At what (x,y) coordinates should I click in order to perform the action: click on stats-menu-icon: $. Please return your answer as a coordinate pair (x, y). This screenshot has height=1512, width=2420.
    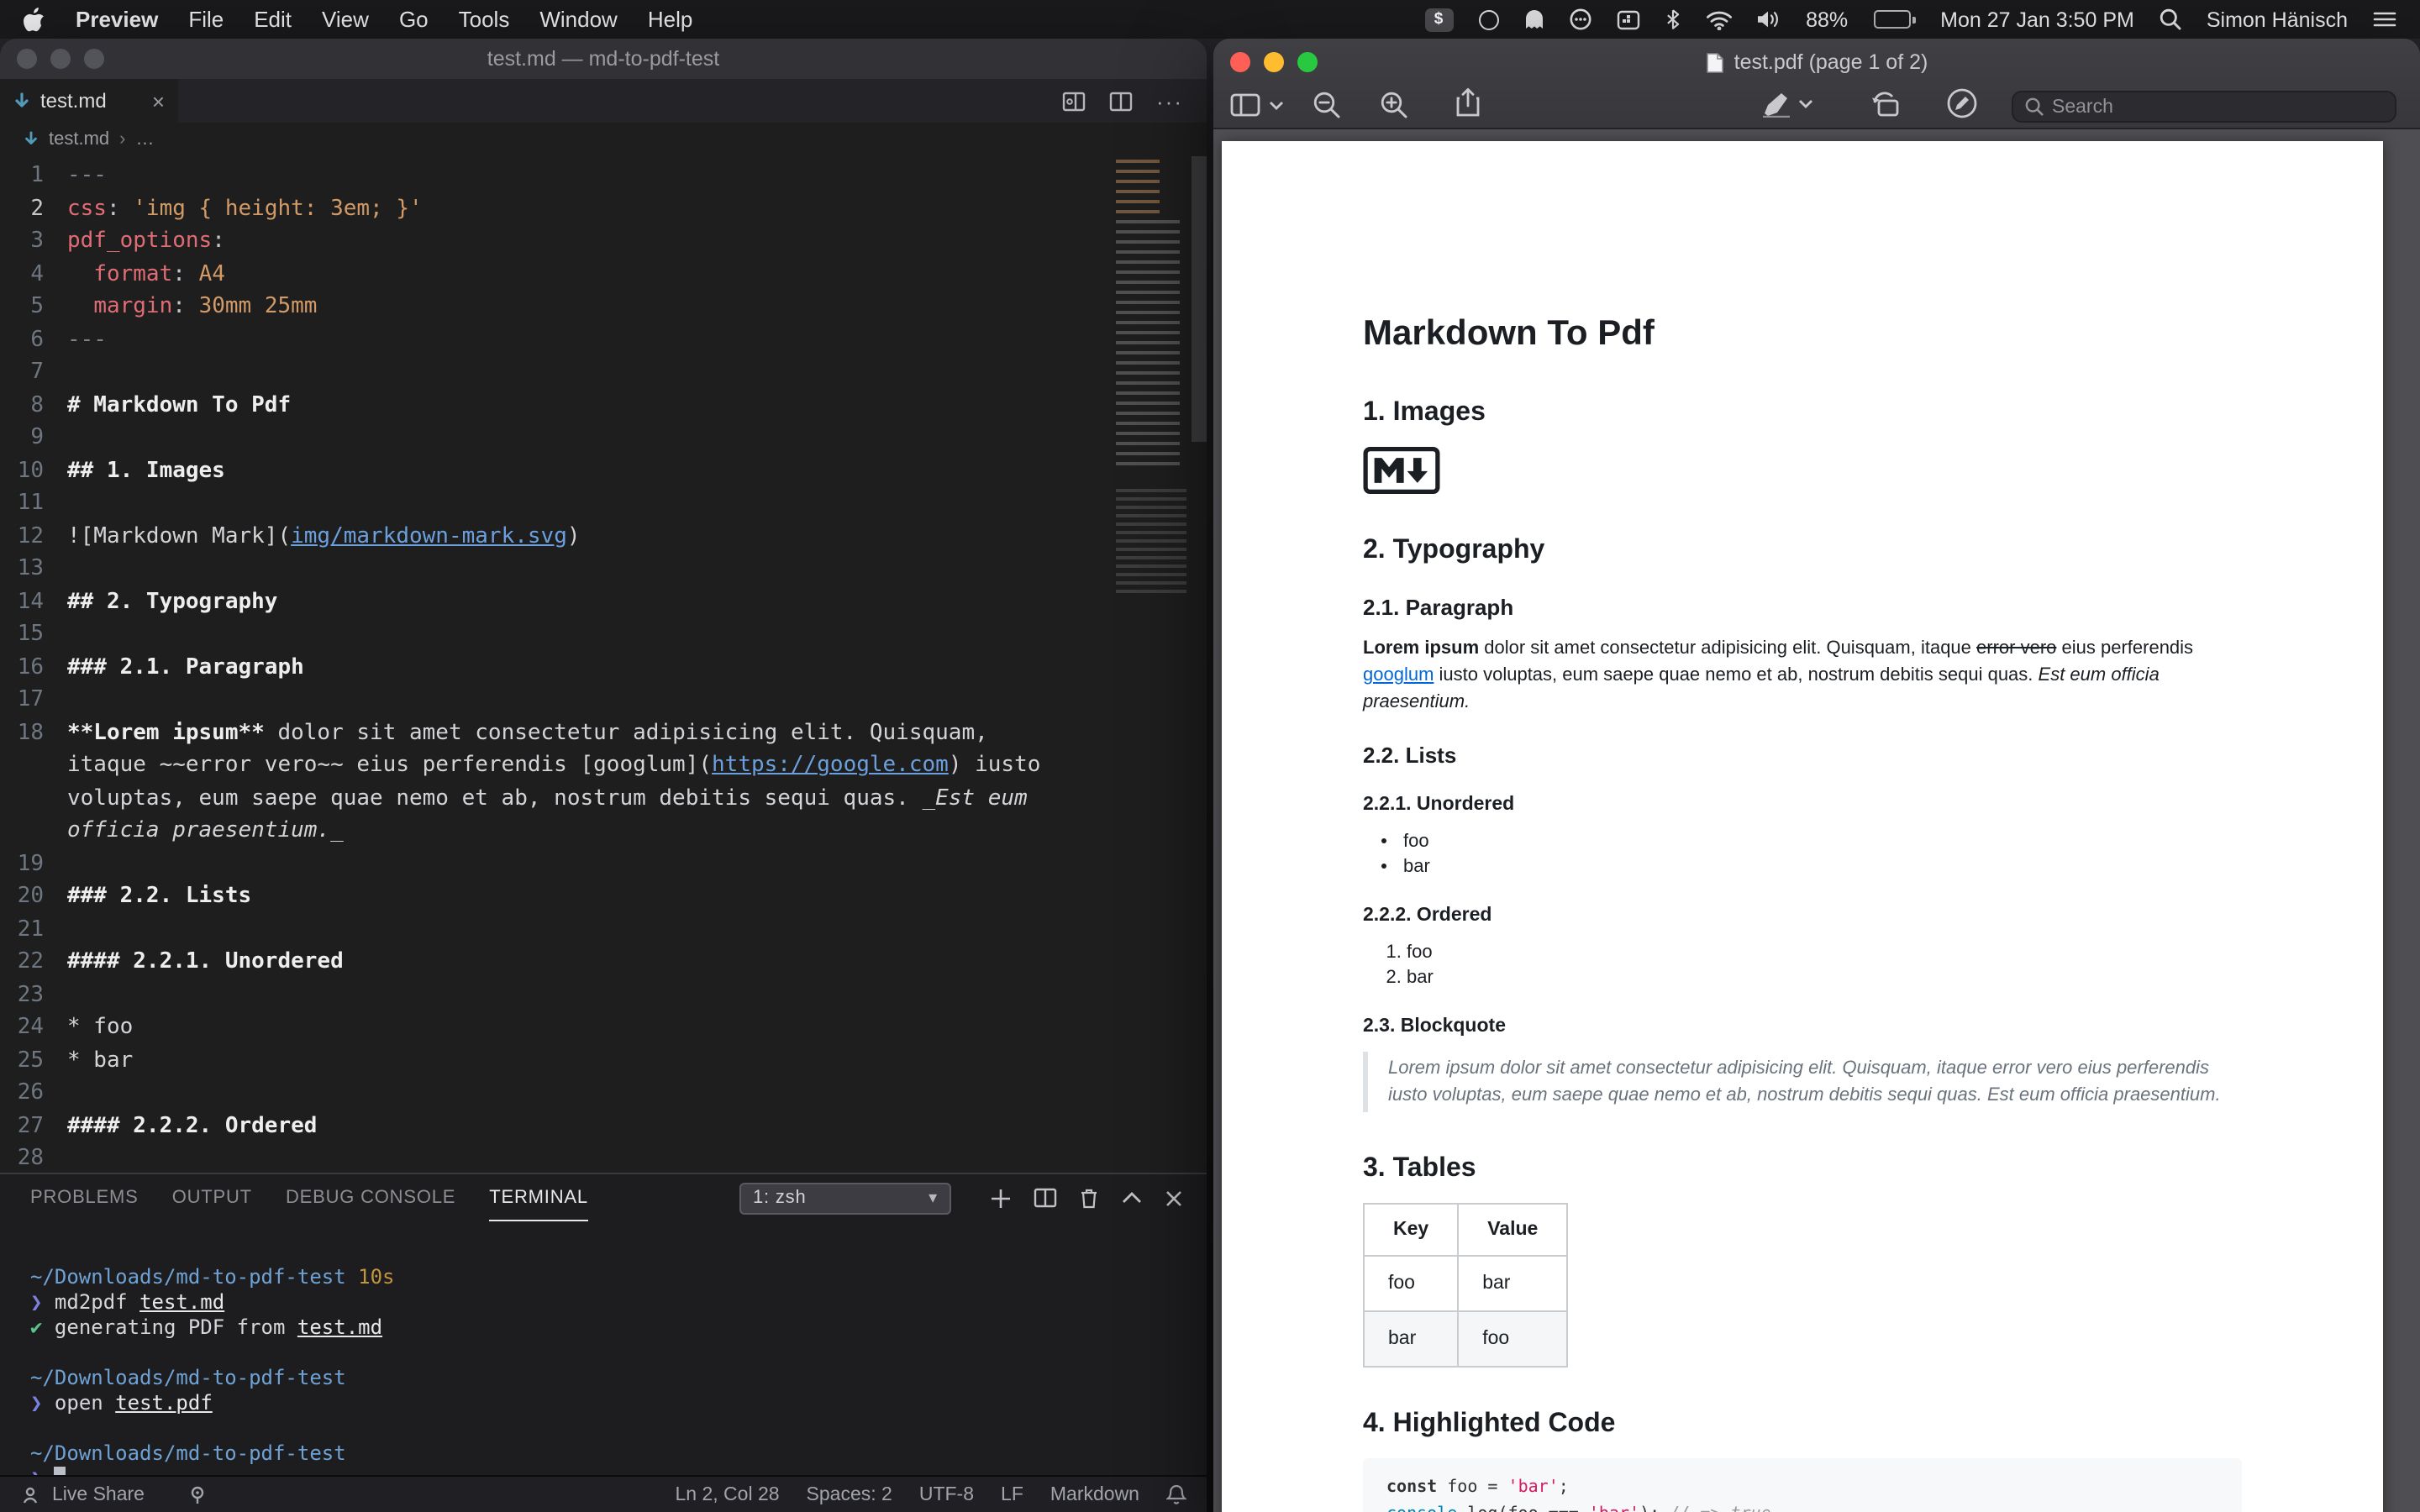
    Looking at the image, I should click on (1439, 19).